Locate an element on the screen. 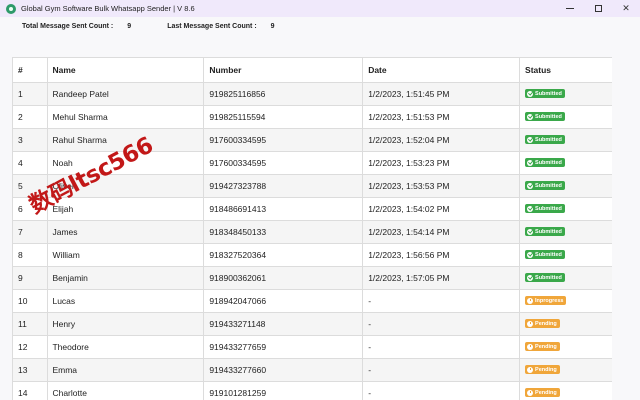  row-date: 1/2/2023, 1:51:53 PM is located at coordinates (441, 117).